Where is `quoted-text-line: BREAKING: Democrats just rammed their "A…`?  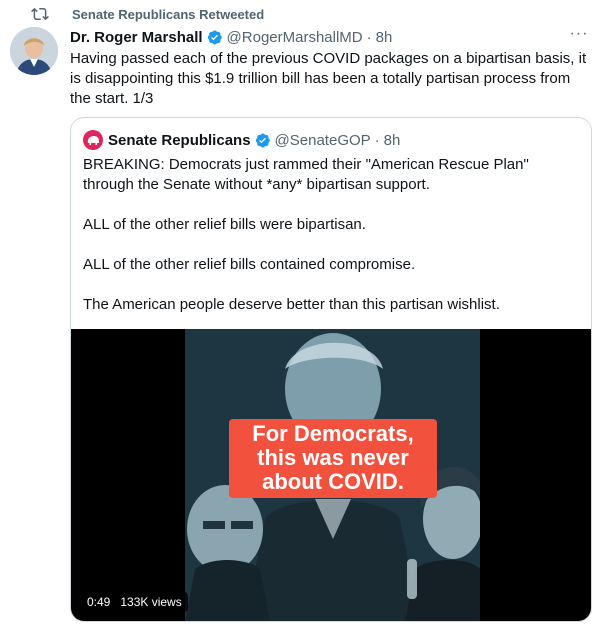 quoted-text-line: BREAKING: Democrats just rammed their "A… is located at coordinates (306, 164).